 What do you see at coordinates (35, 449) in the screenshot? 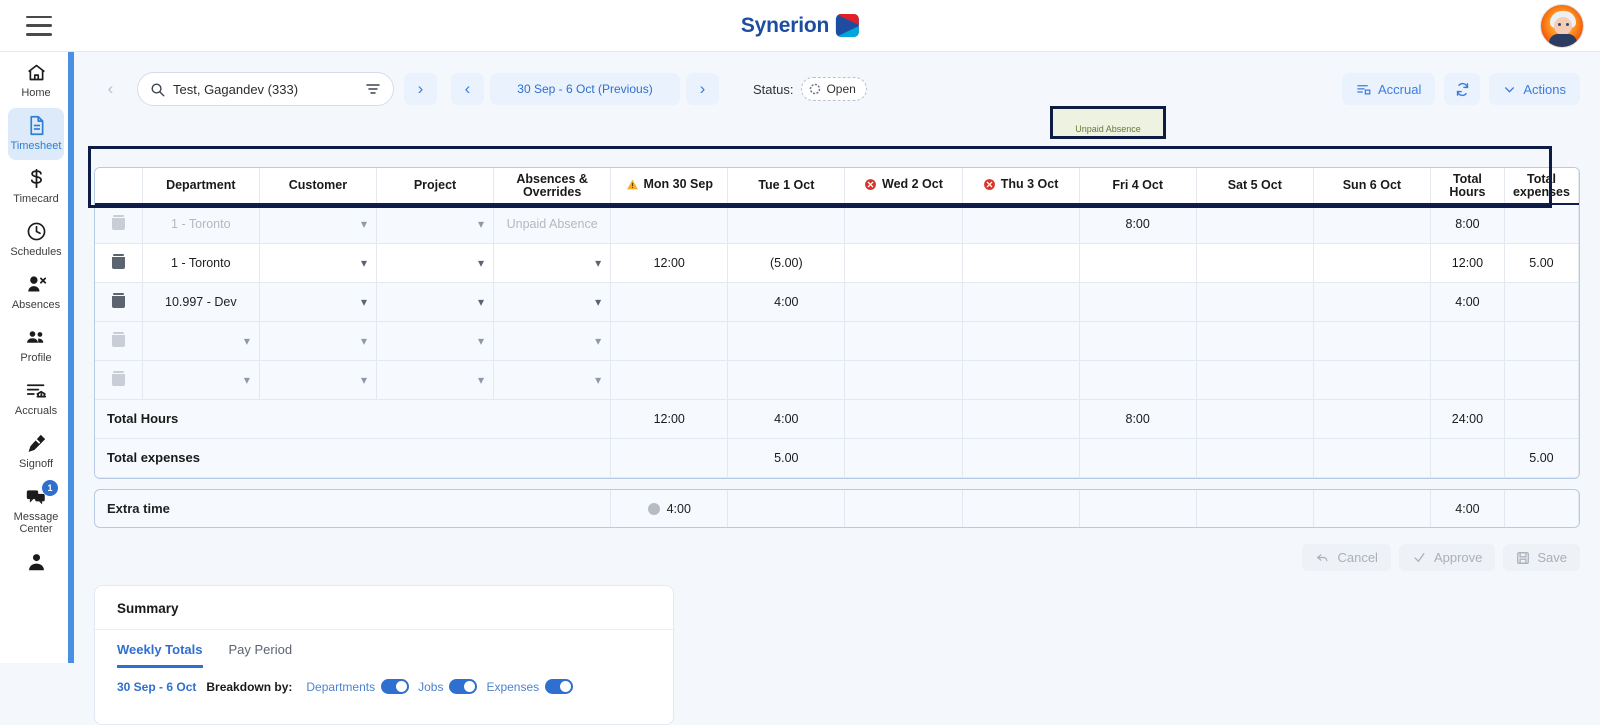
I see `sidebar-item-signoff: Signoff` at bounding box center [35, 449].